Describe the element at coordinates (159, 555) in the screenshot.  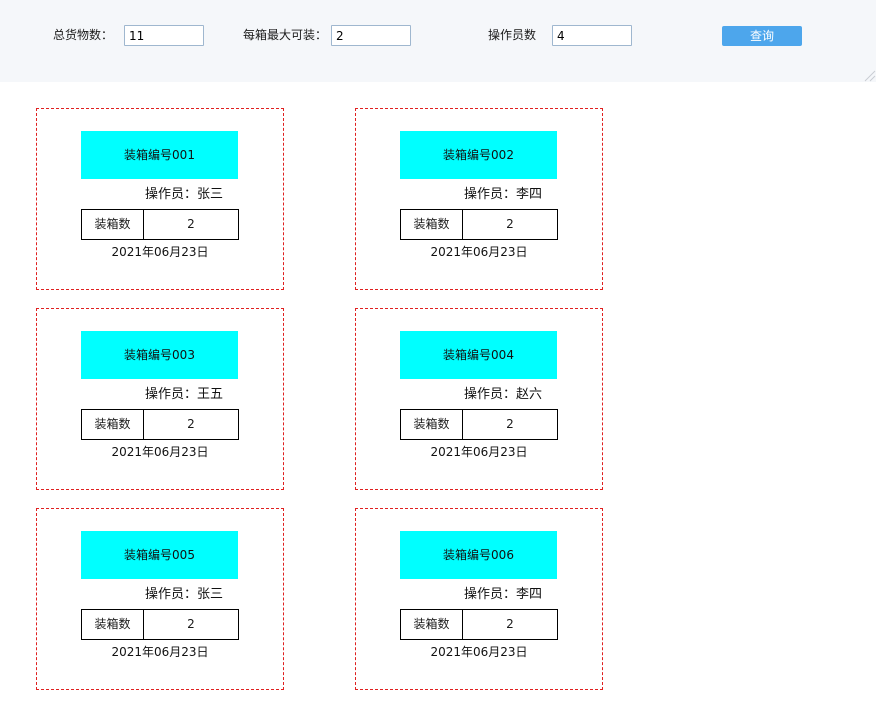
I see `box-number-label: 装箱编号005` at that location.